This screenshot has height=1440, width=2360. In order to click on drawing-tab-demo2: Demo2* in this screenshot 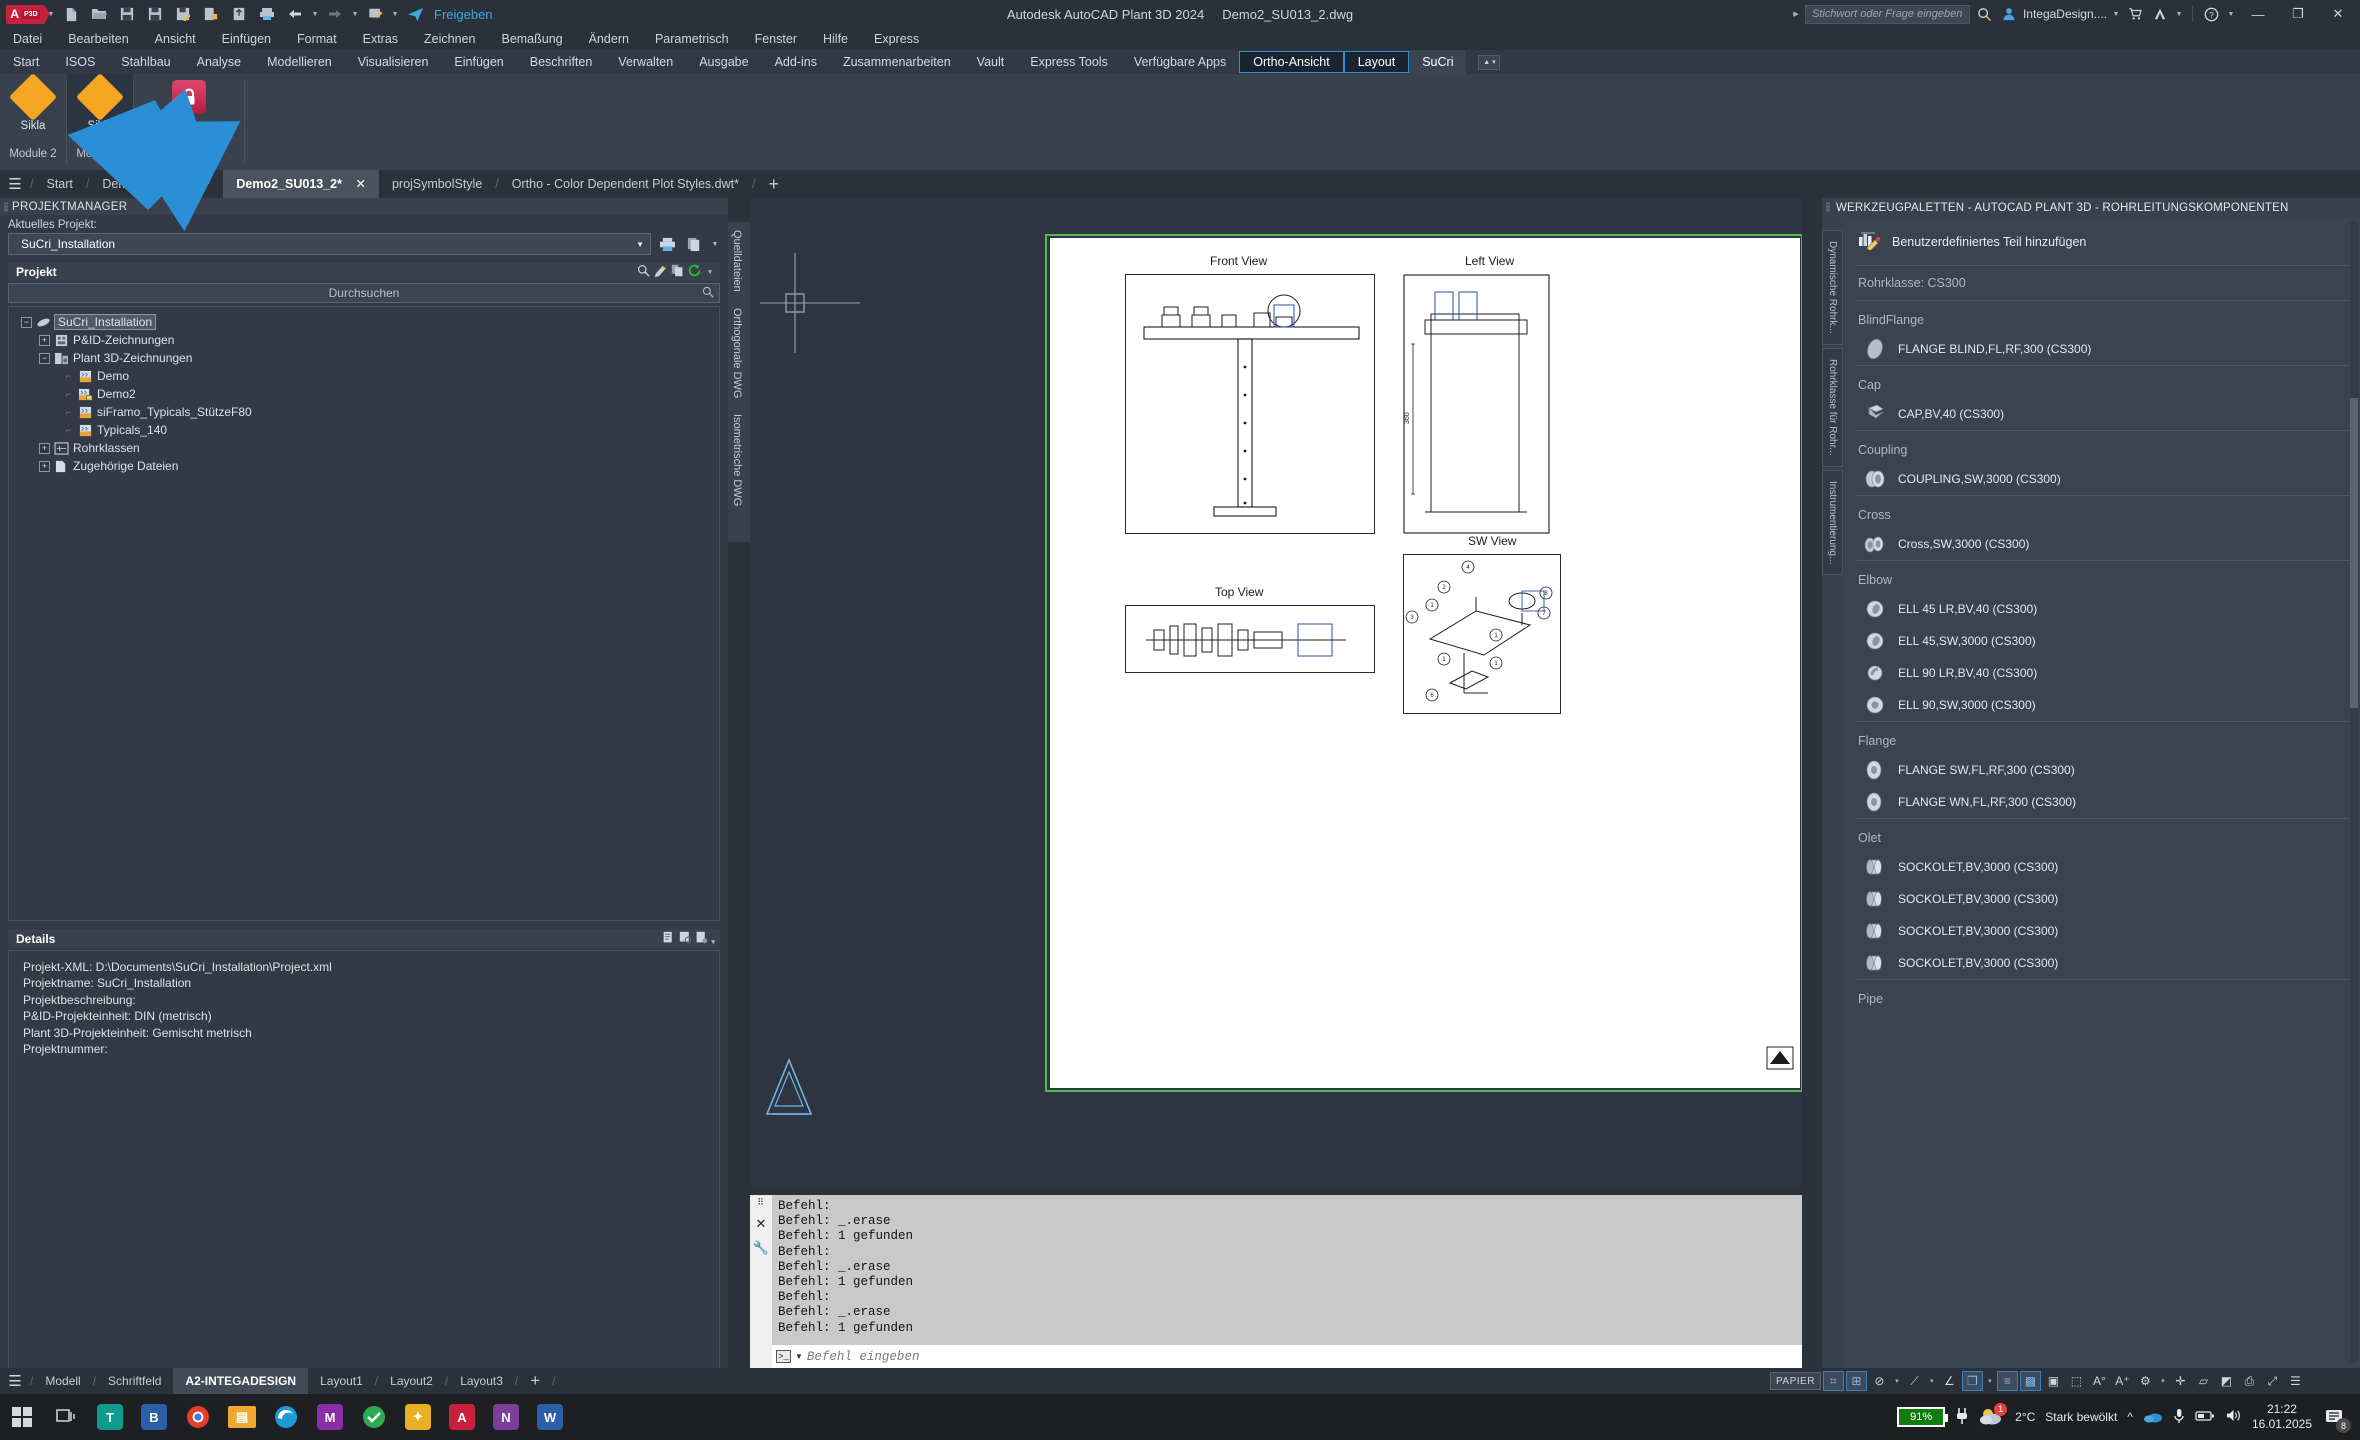, I will do `click(187, 184)`.